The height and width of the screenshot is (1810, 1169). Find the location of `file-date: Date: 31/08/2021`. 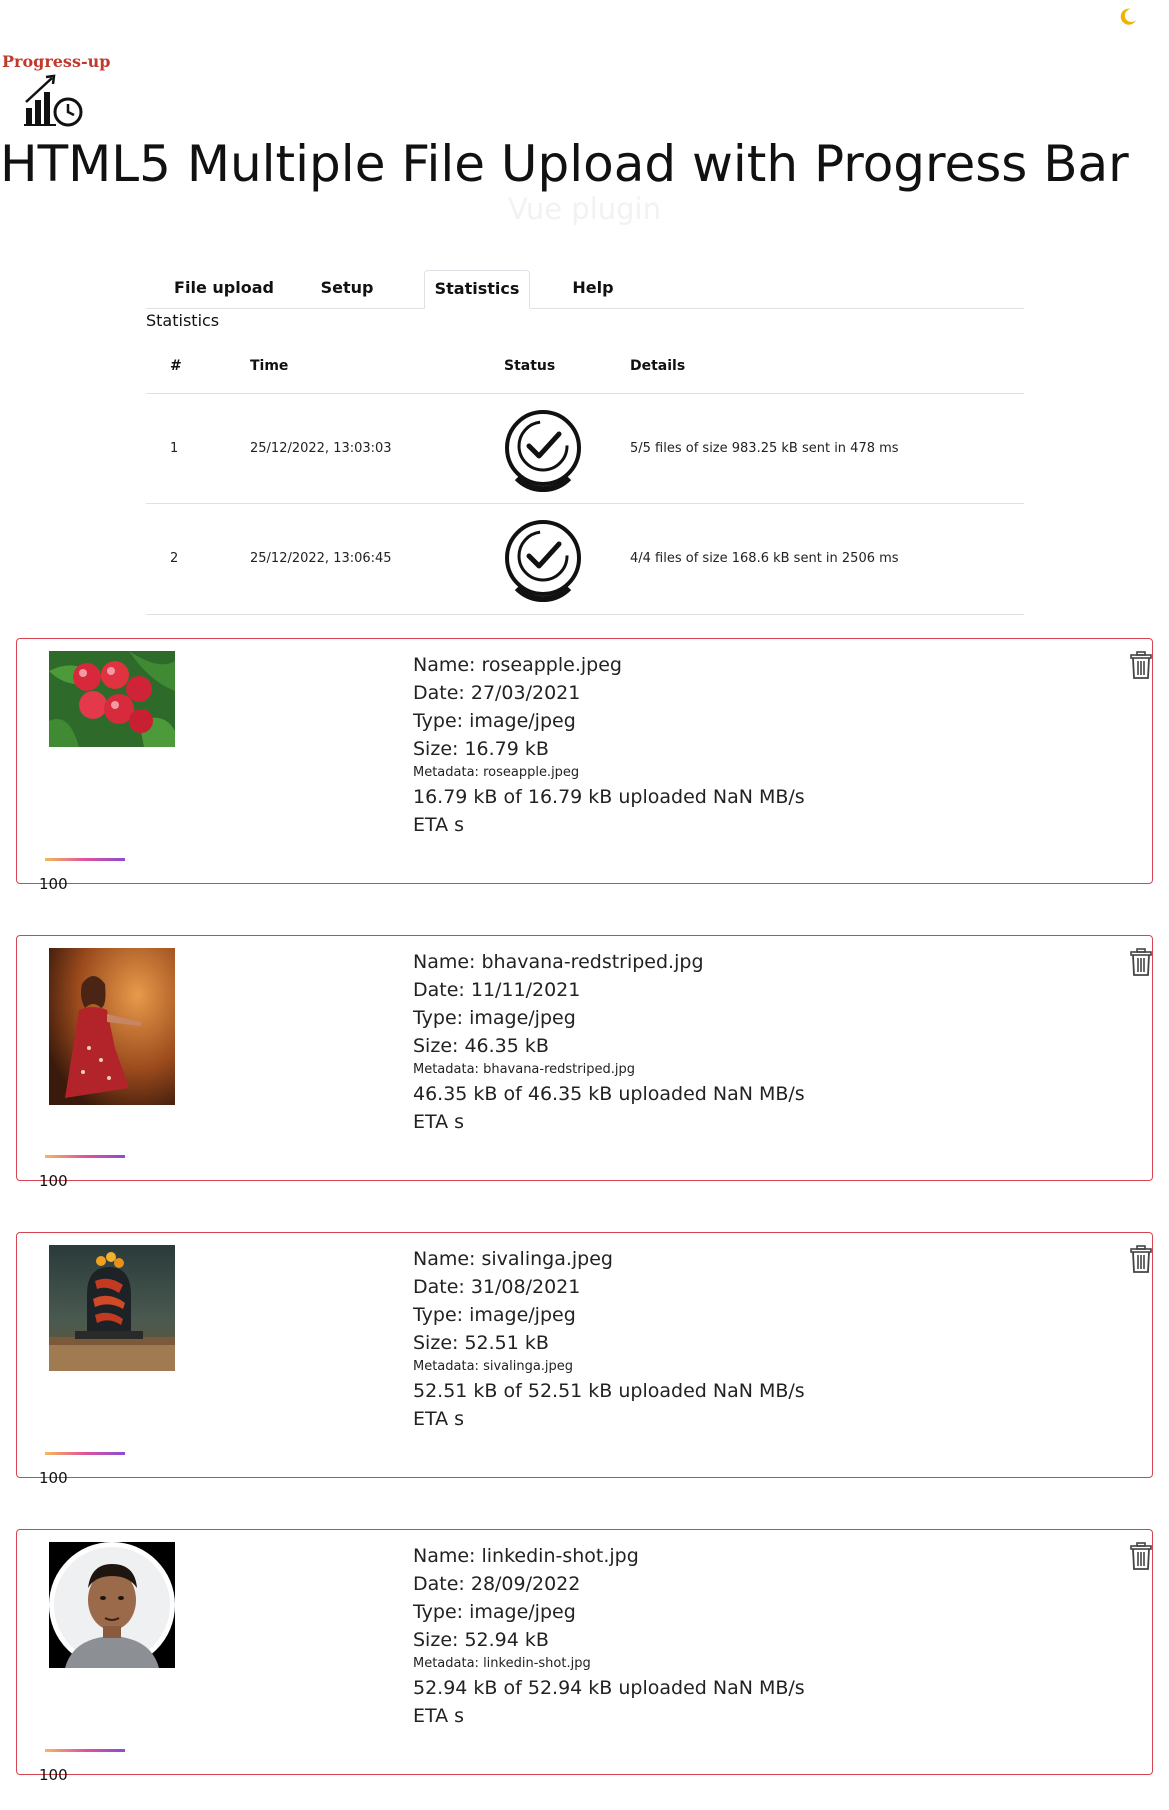

file-date: Date: 31/08/2021 is located at coordinates (497, 1287).